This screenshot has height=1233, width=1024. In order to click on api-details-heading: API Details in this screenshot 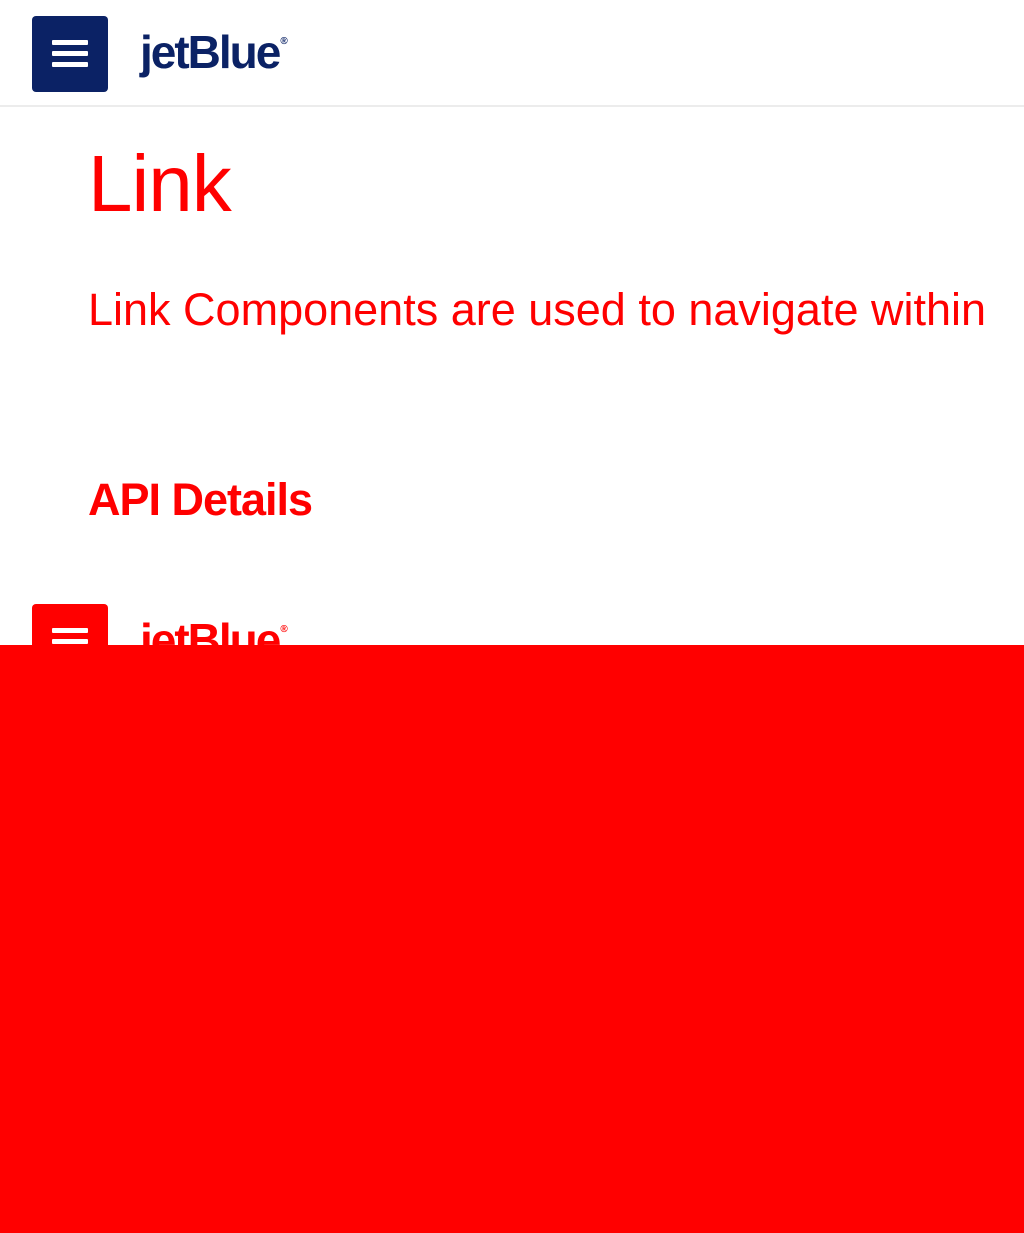, I will do `click(200, 499)`.